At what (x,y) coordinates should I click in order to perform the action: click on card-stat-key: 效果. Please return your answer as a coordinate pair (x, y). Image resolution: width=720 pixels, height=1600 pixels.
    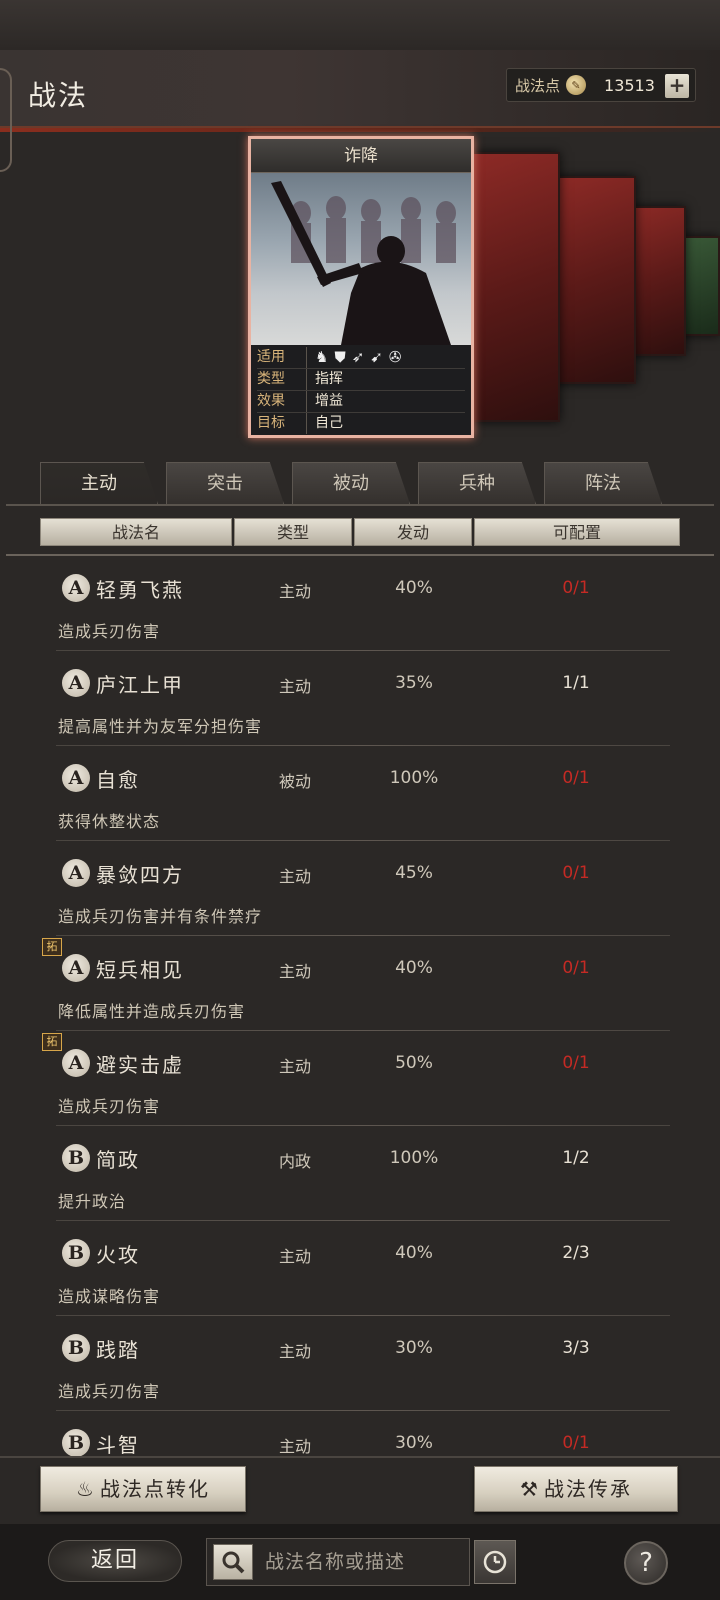
    Looking at the image, I should click on (282, 401).